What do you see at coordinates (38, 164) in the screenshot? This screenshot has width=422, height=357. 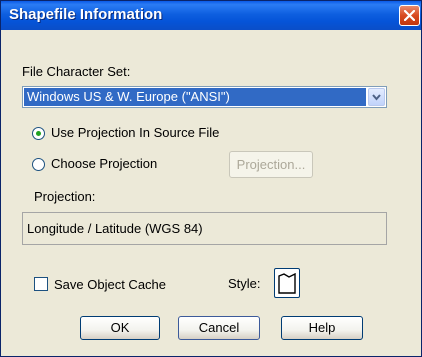 I see `choose-projection-radio` at bounding box center [38, 164].